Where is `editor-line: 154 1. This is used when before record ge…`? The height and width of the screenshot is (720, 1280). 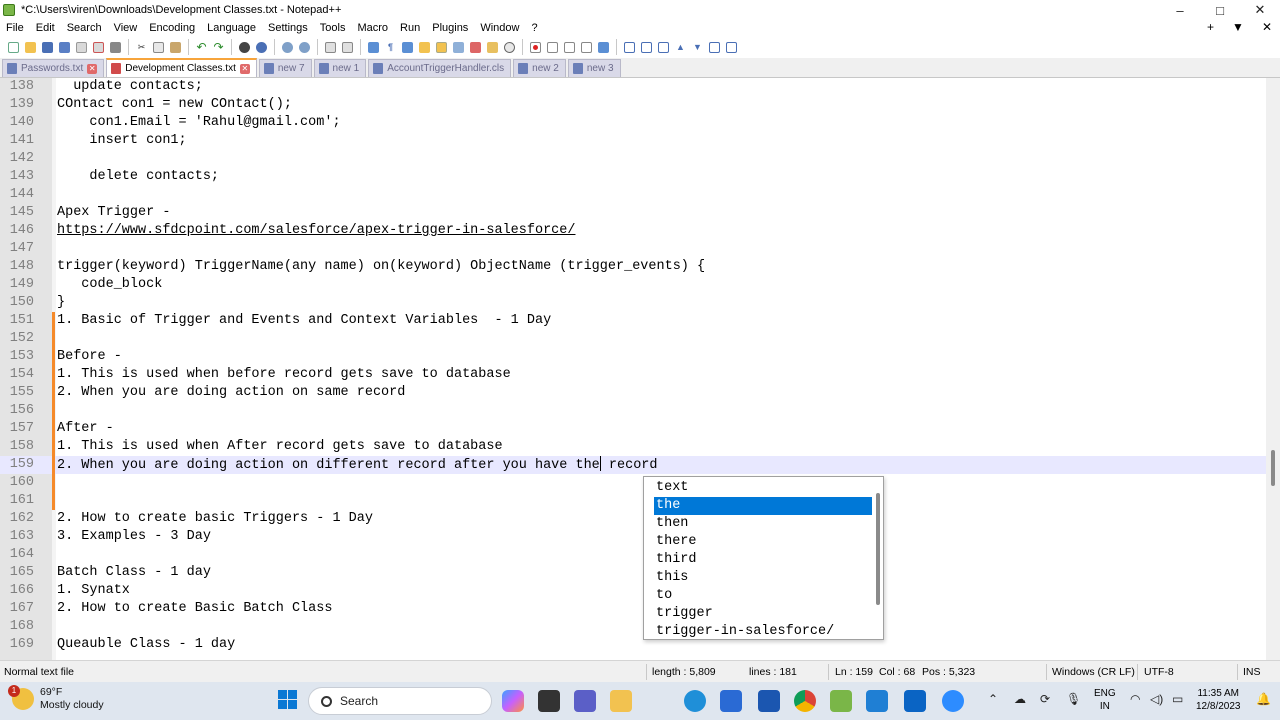 editor-line: 154 1. This is used when before record ge… is located at coordinates (633, 375).